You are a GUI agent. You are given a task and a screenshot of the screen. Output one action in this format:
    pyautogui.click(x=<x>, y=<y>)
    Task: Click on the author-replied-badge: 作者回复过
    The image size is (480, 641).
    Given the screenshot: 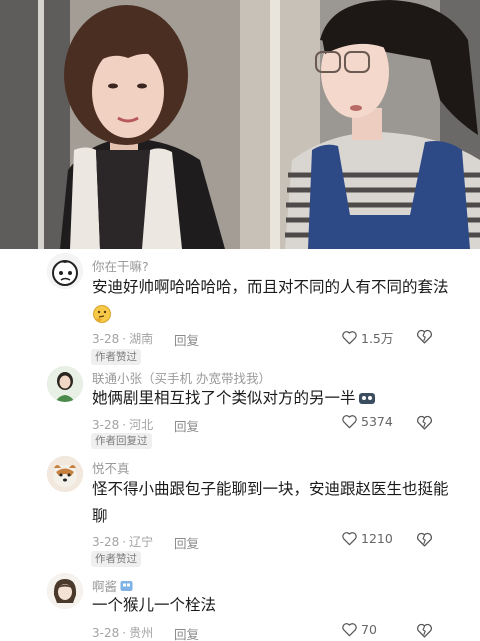 What is the action you would take?
    pyautogui.click(x=121, y=441)
    